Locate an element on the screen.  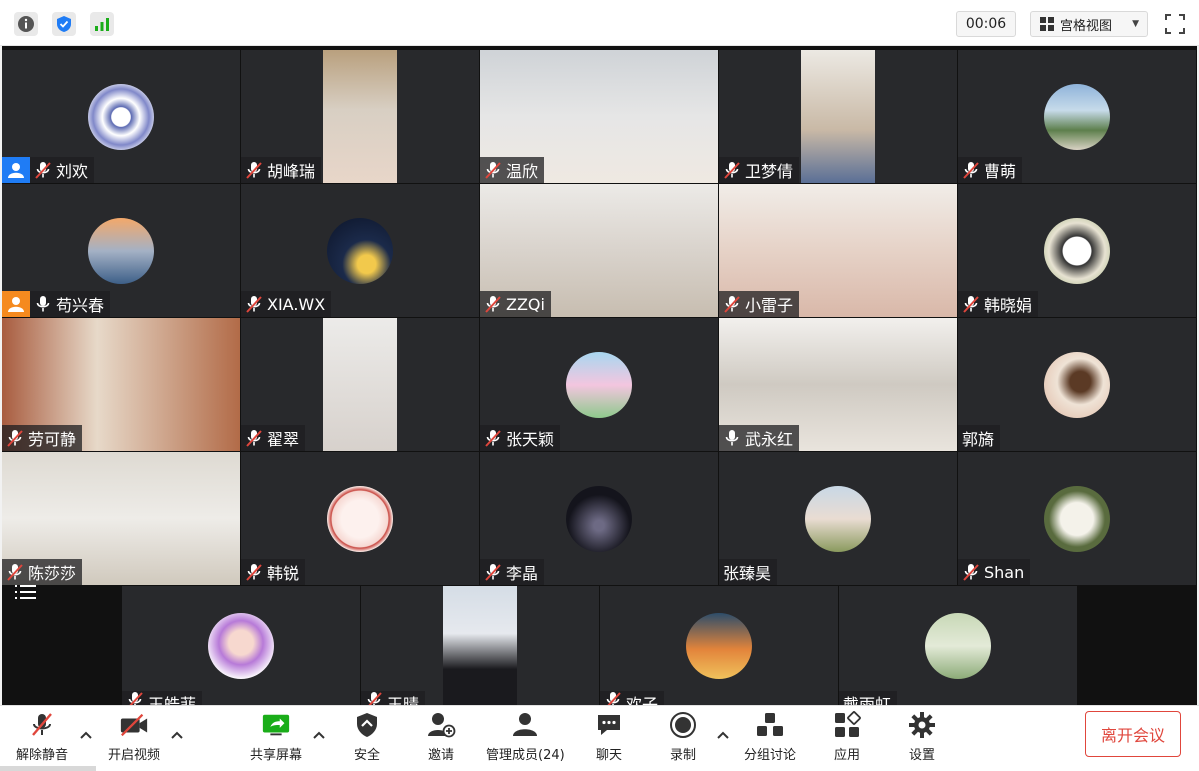
participant-name: 韩晓娟 is located at coordinates (1008, 305).